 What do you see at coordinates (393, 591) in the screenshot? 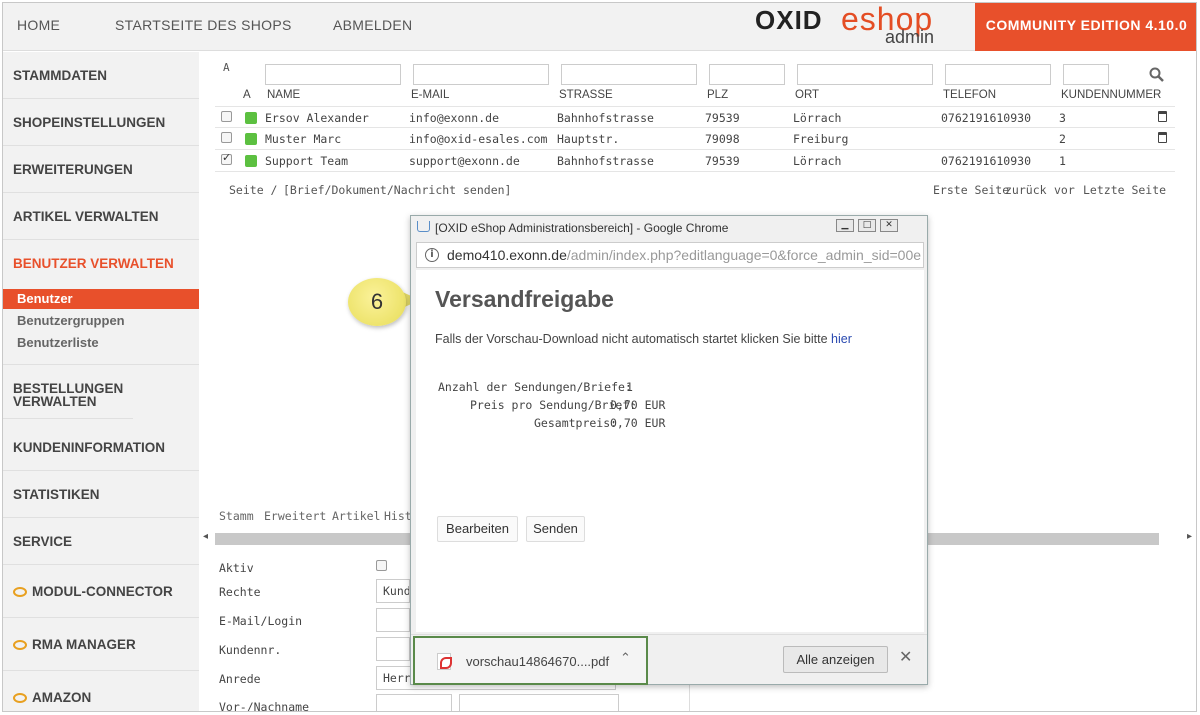
I see `rights-select: Kunde` at bounding box center [393, 591].